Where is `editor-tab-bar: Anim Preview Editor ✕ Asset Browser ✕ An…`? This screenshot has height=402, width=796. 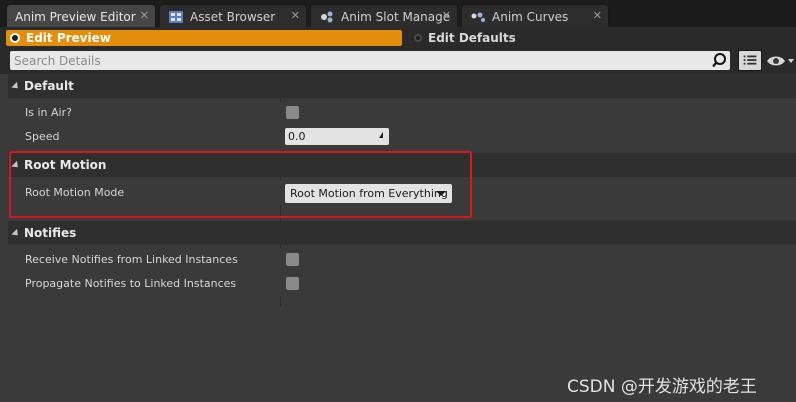
editor-tab-bar: Anim Preview Editor ✕ Asset Browser ✕ An… is located at coordinates (398, 14).